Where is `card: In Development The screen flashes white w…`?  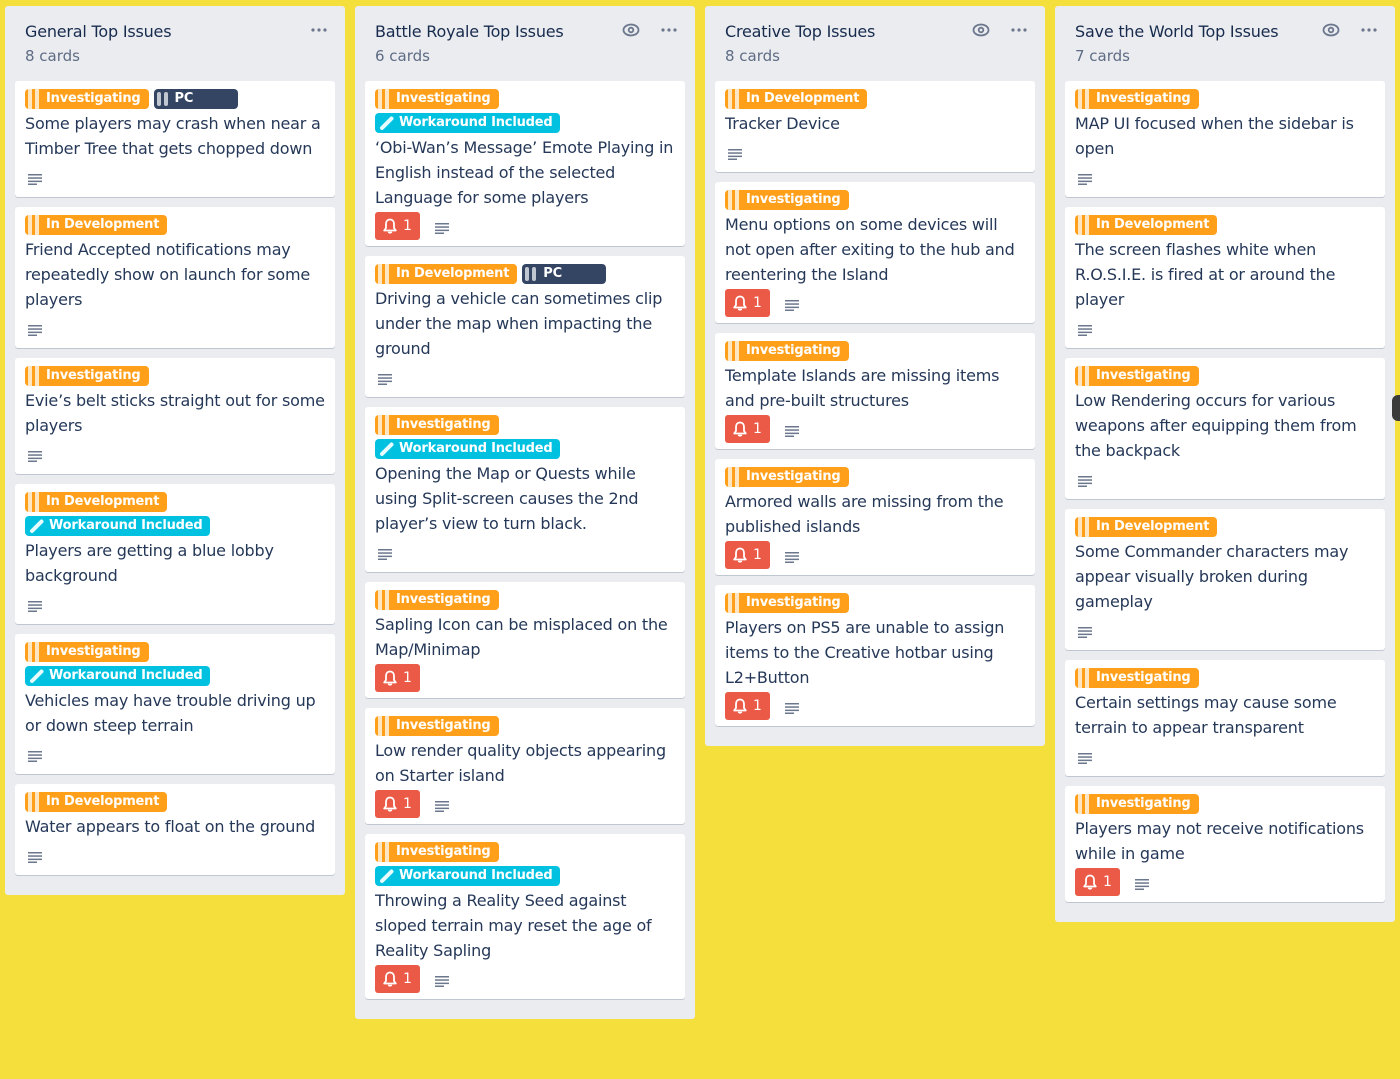
card: In Development The screen flashes white w… is located at coordinates (1225, 277).